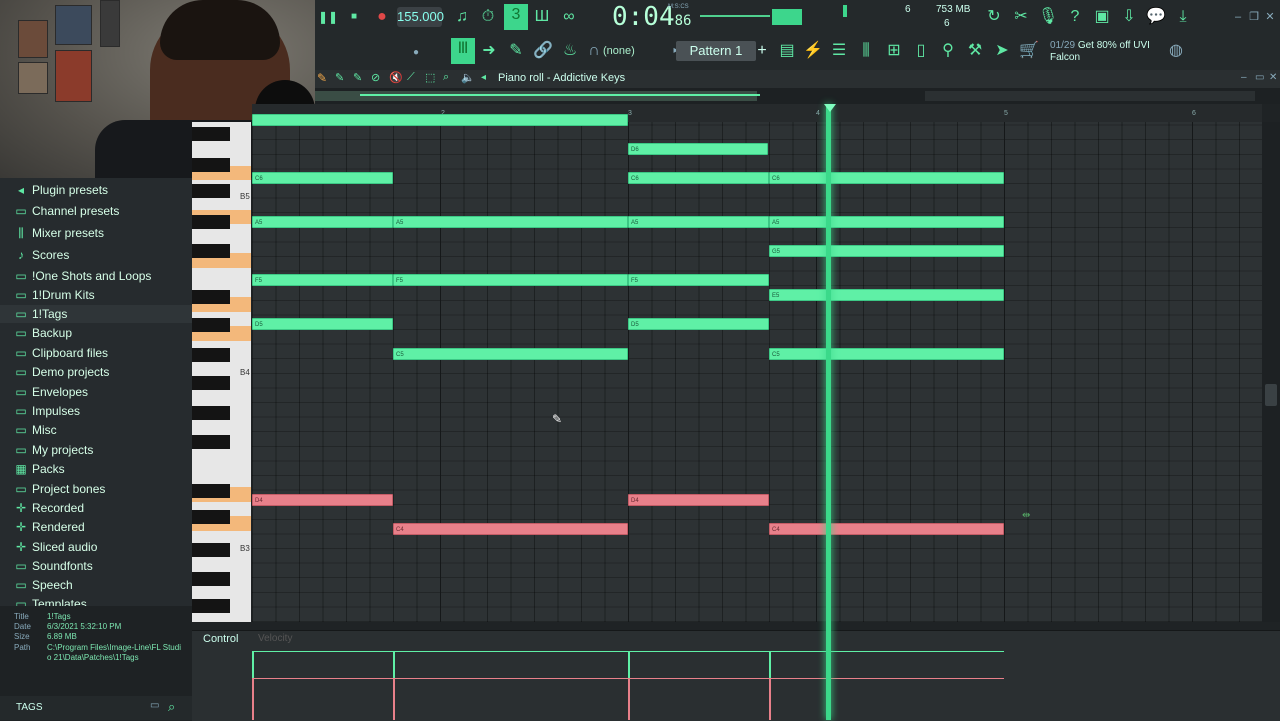  I want to click on zoom-icon: ⌕, so click(446, 77).